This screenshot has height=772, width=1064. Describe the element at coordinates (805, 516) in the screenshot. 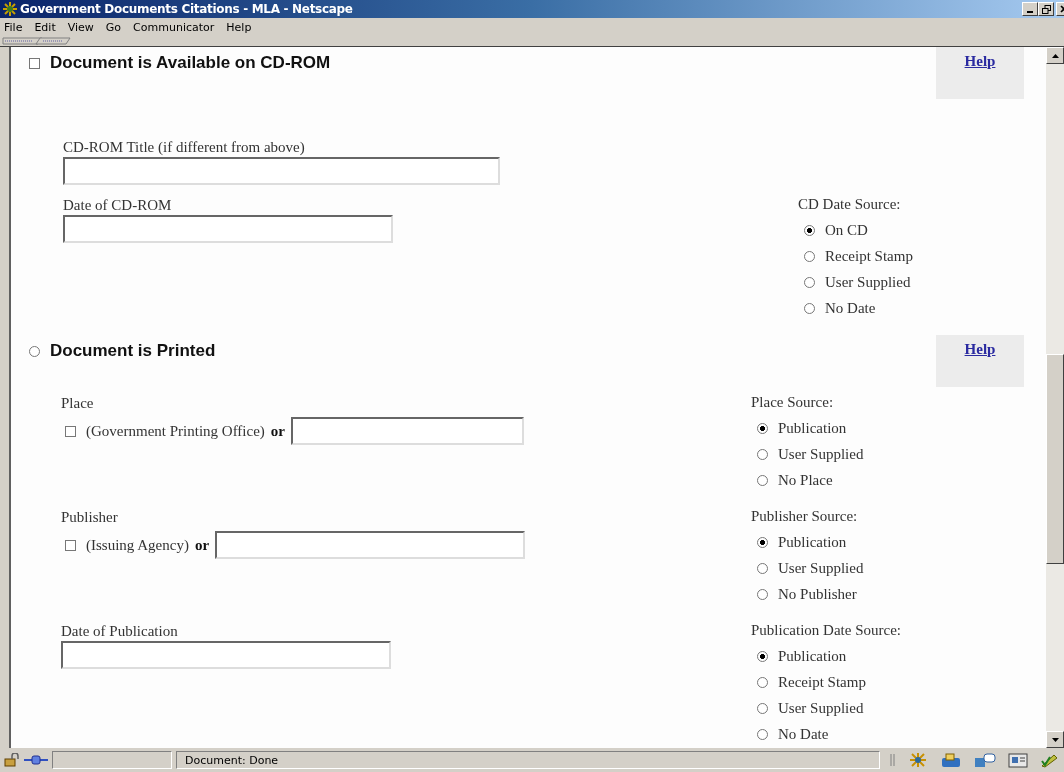

I see `group-label: Publisher Source:` at that location.